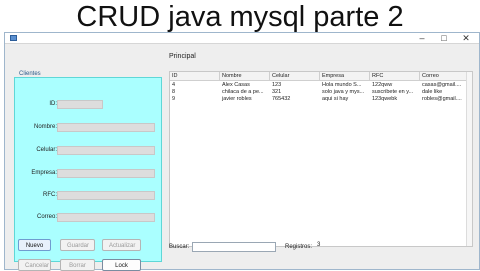  I want to click on minimize-button: –, so click(422, 38).